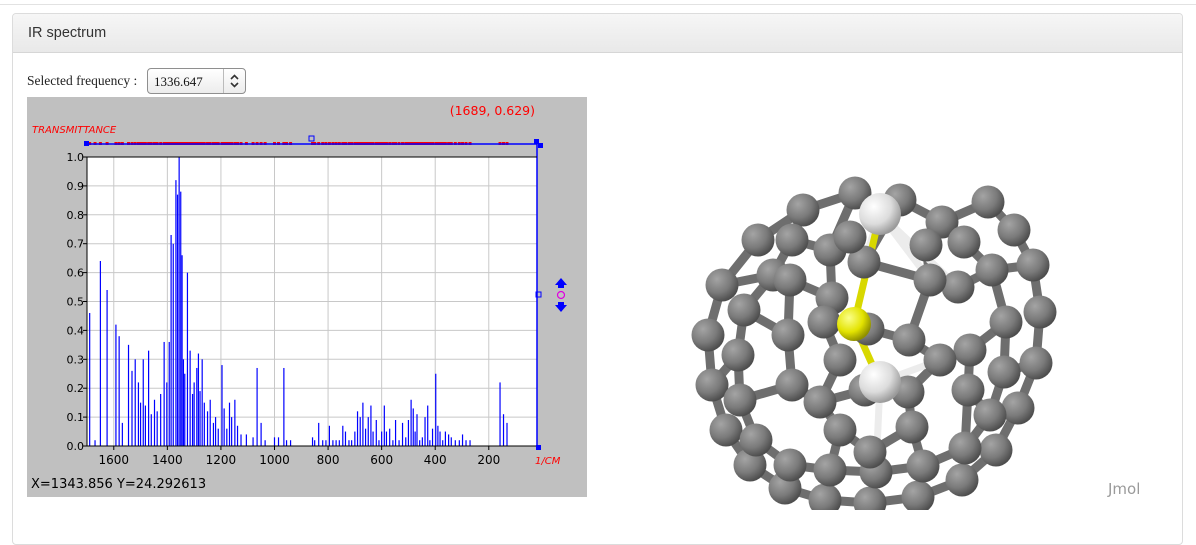 Image resolution: width=1196 pixels, height=545 pixels. Describe the element at coordinates (328, 460) in the screenshot. I see `x-tick-label: 800` at that location.